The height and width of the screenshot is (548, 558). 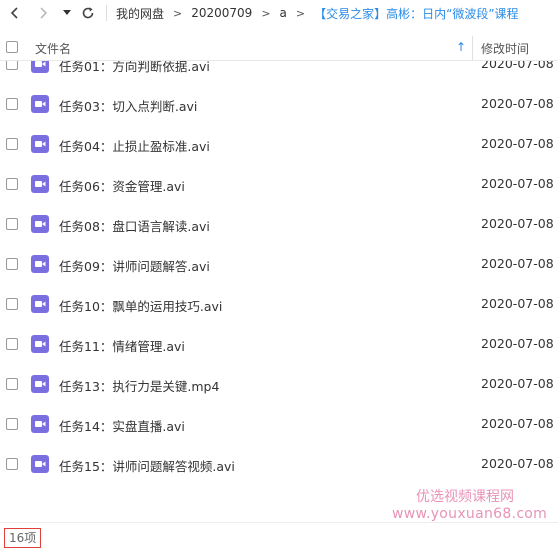 I want to click on watermark-title: 优选视频课程网, so click(x=465, y=497).